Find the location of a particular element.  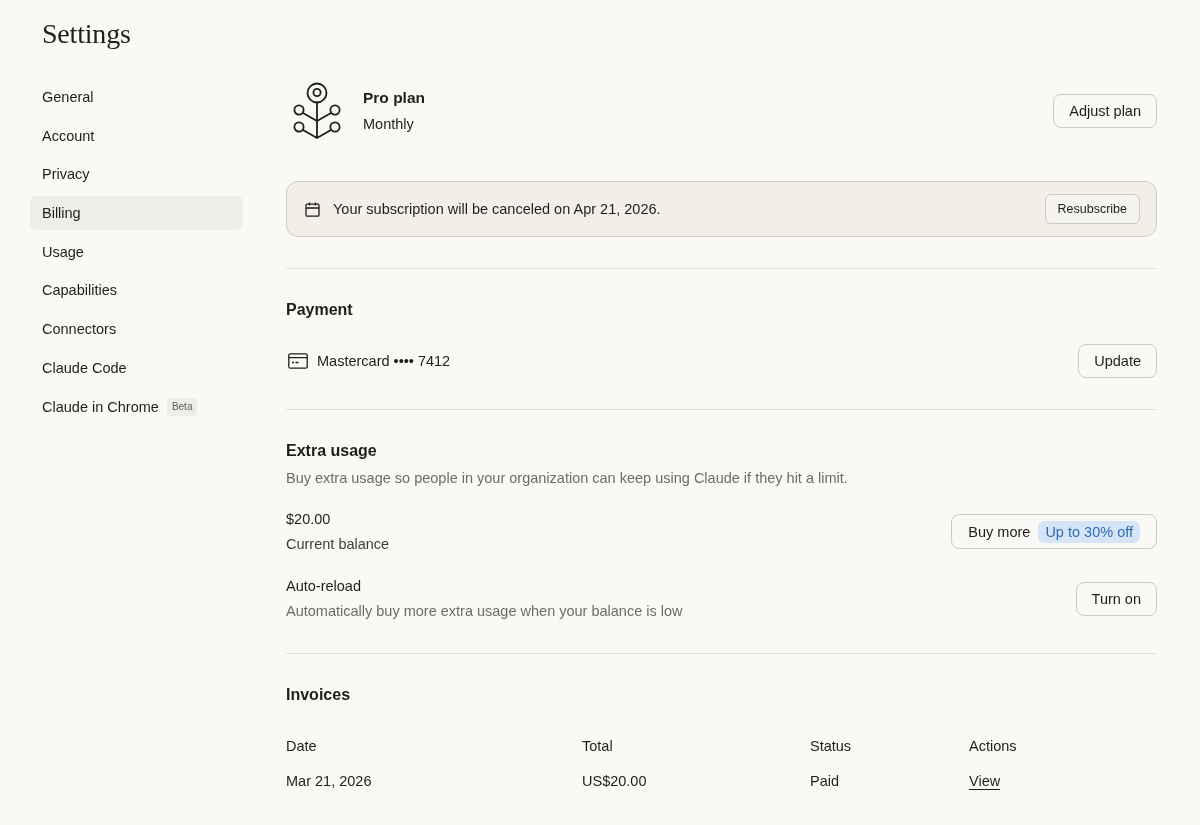

section-heading: Payment is located at coordinates (320, 310).